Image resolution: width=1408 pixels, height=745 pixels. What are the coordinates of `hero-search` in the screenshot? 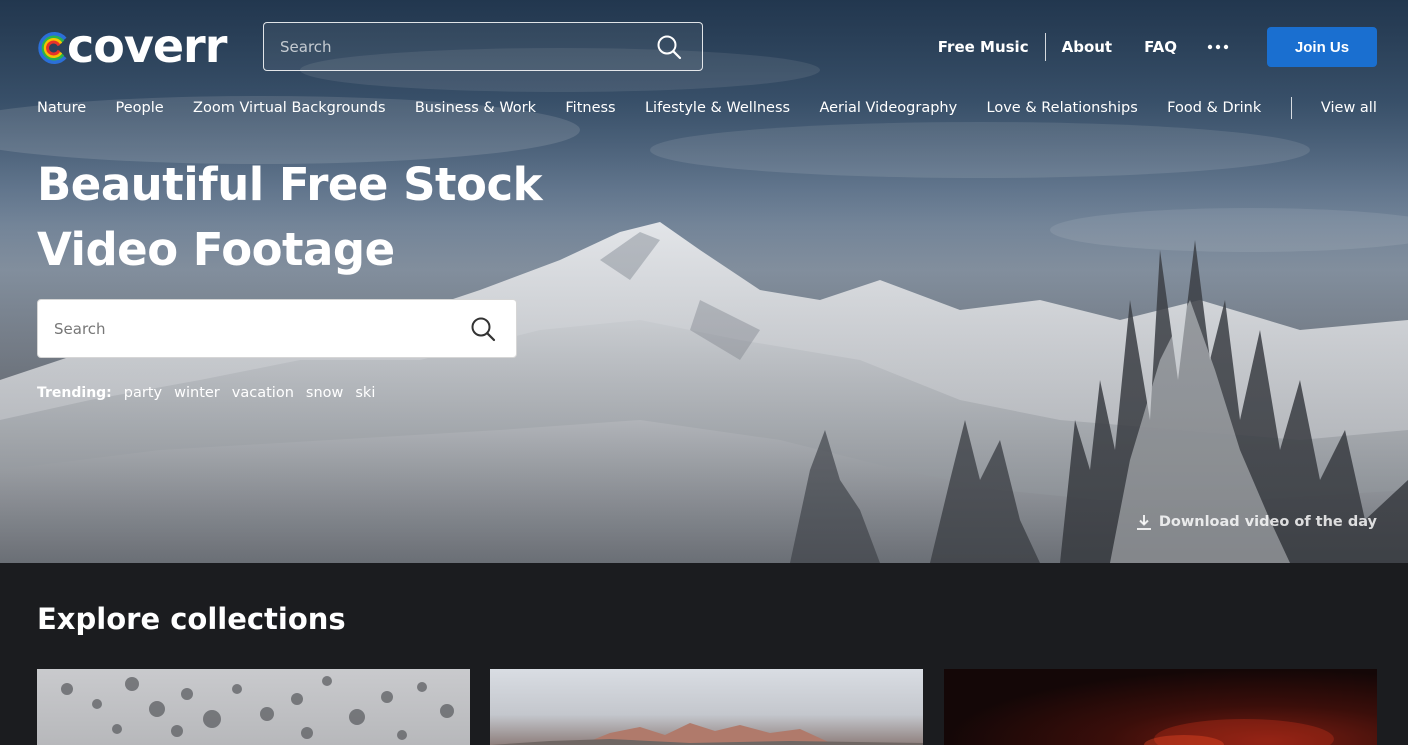 It's located at (277, 328).